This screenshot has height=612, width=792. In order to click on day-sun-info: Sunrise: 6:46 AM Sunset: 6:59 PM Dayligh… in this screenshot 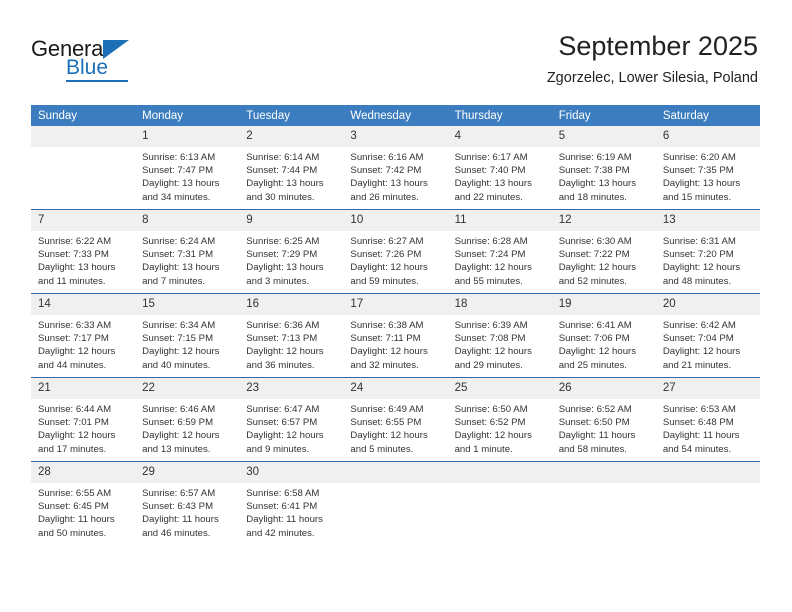, I will do `click(181, 429)`.